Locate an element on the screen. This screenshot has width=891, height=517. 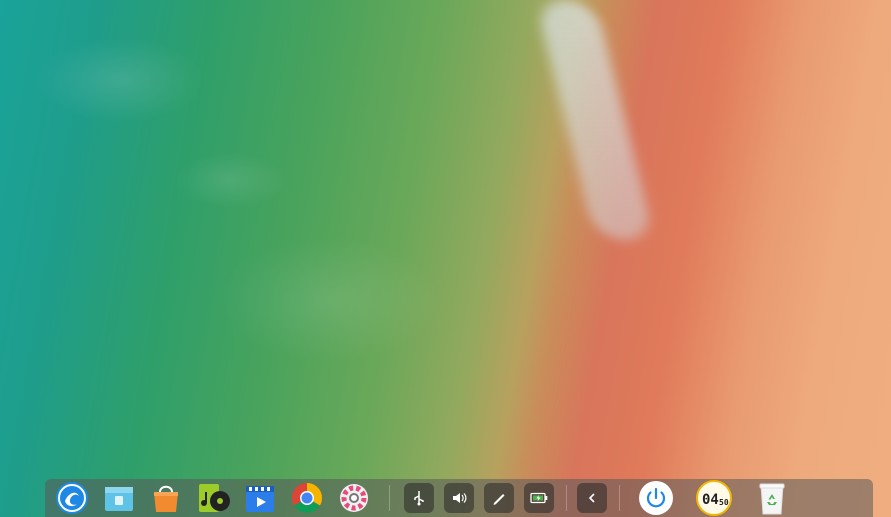
pen-icon is located at coordinates (499, 498).